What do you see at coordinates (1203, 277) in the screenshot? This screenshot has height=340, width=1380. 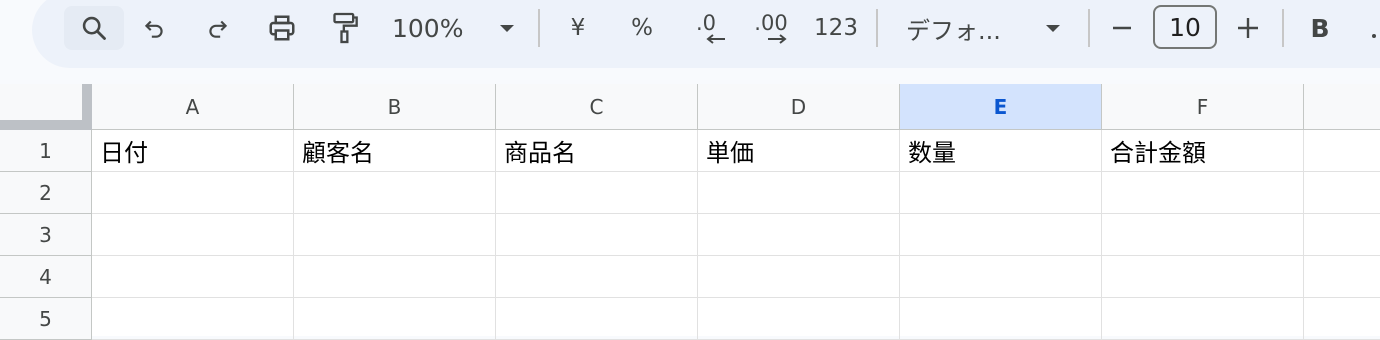 I see `cell-f4` at bounding box center [1203, 277].